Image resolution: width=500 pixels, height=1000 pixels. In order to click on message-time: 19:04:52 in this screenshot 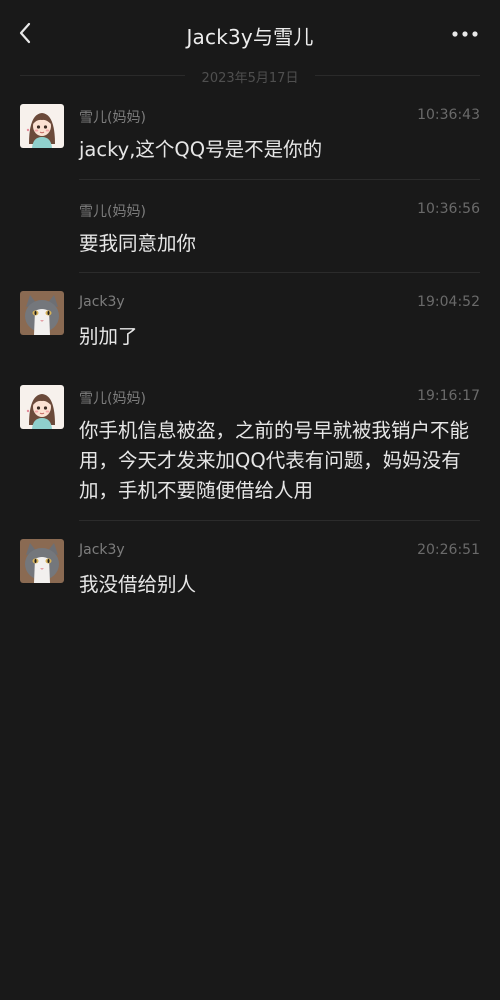, I will do `click(448, 302)`.